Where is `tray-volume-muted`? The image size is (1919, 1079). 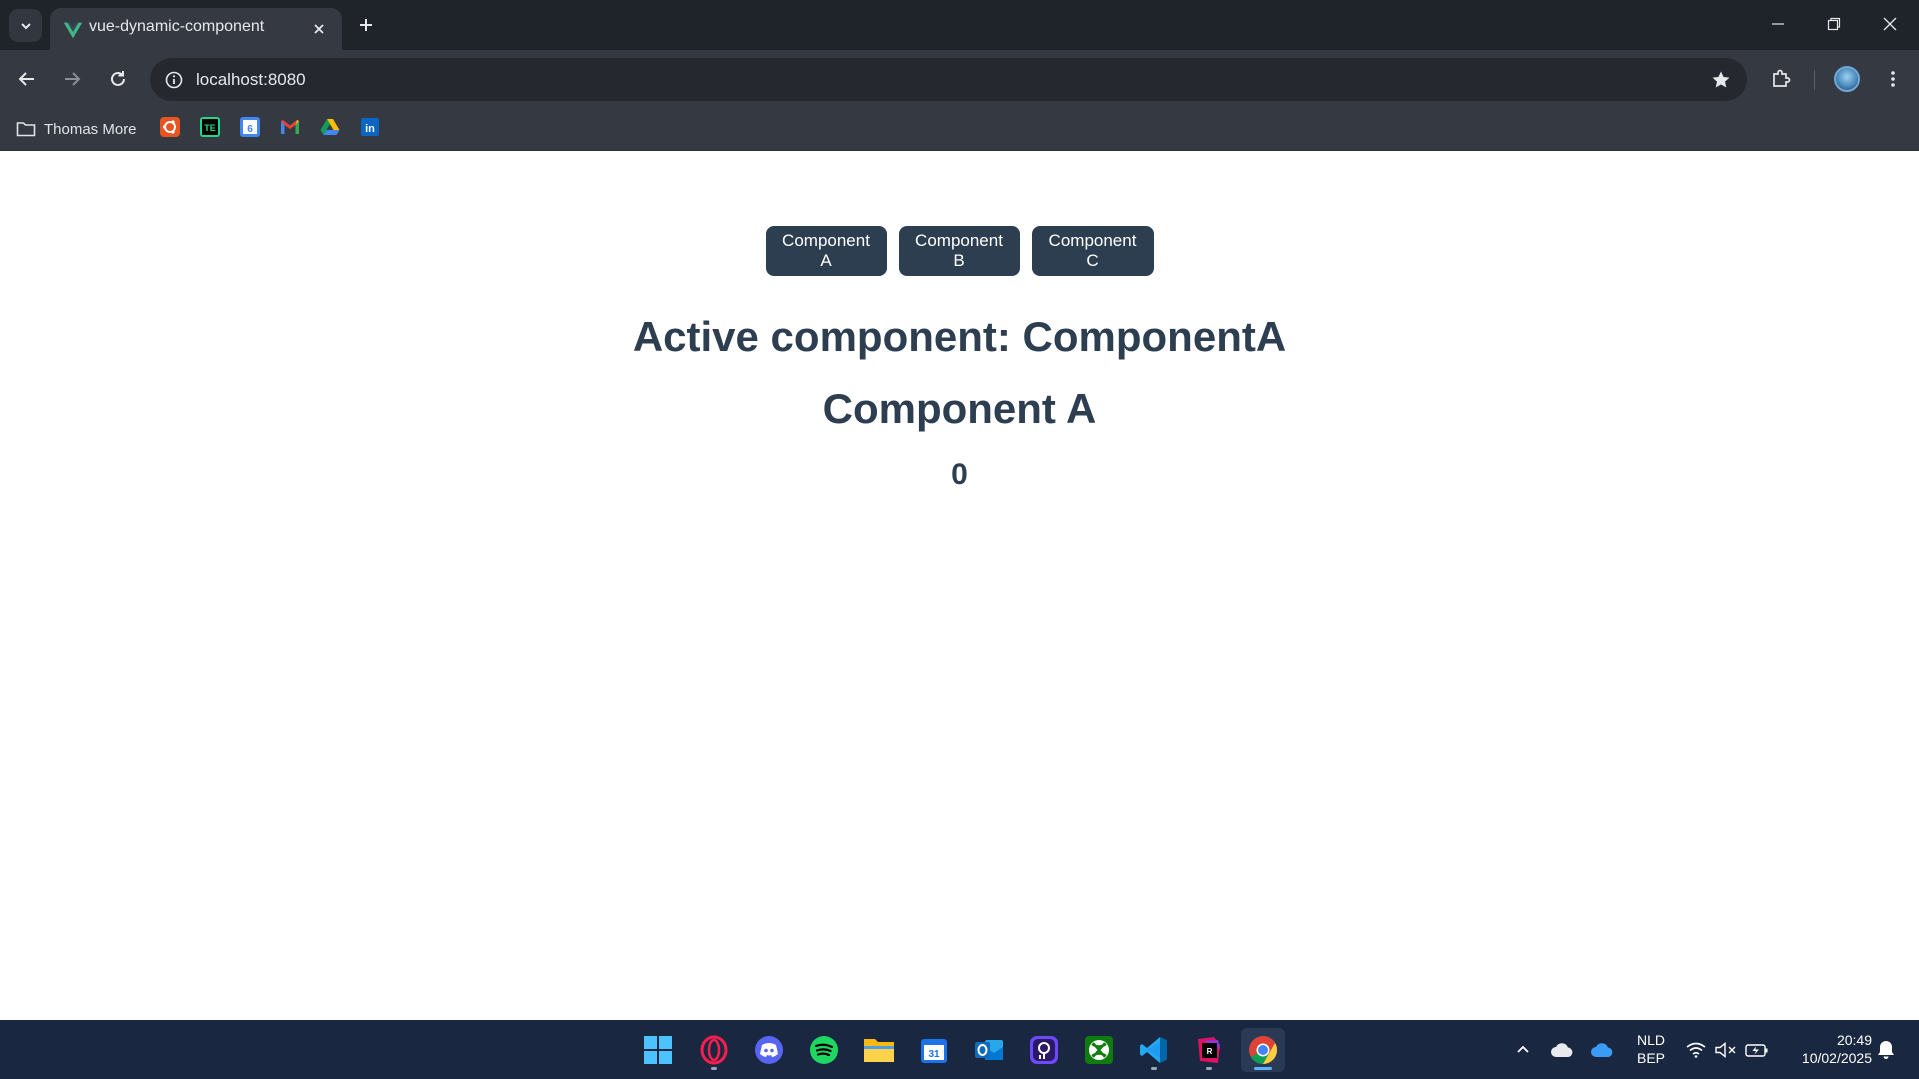
tray-volume-muted is located at coordinates (1726, 1050).